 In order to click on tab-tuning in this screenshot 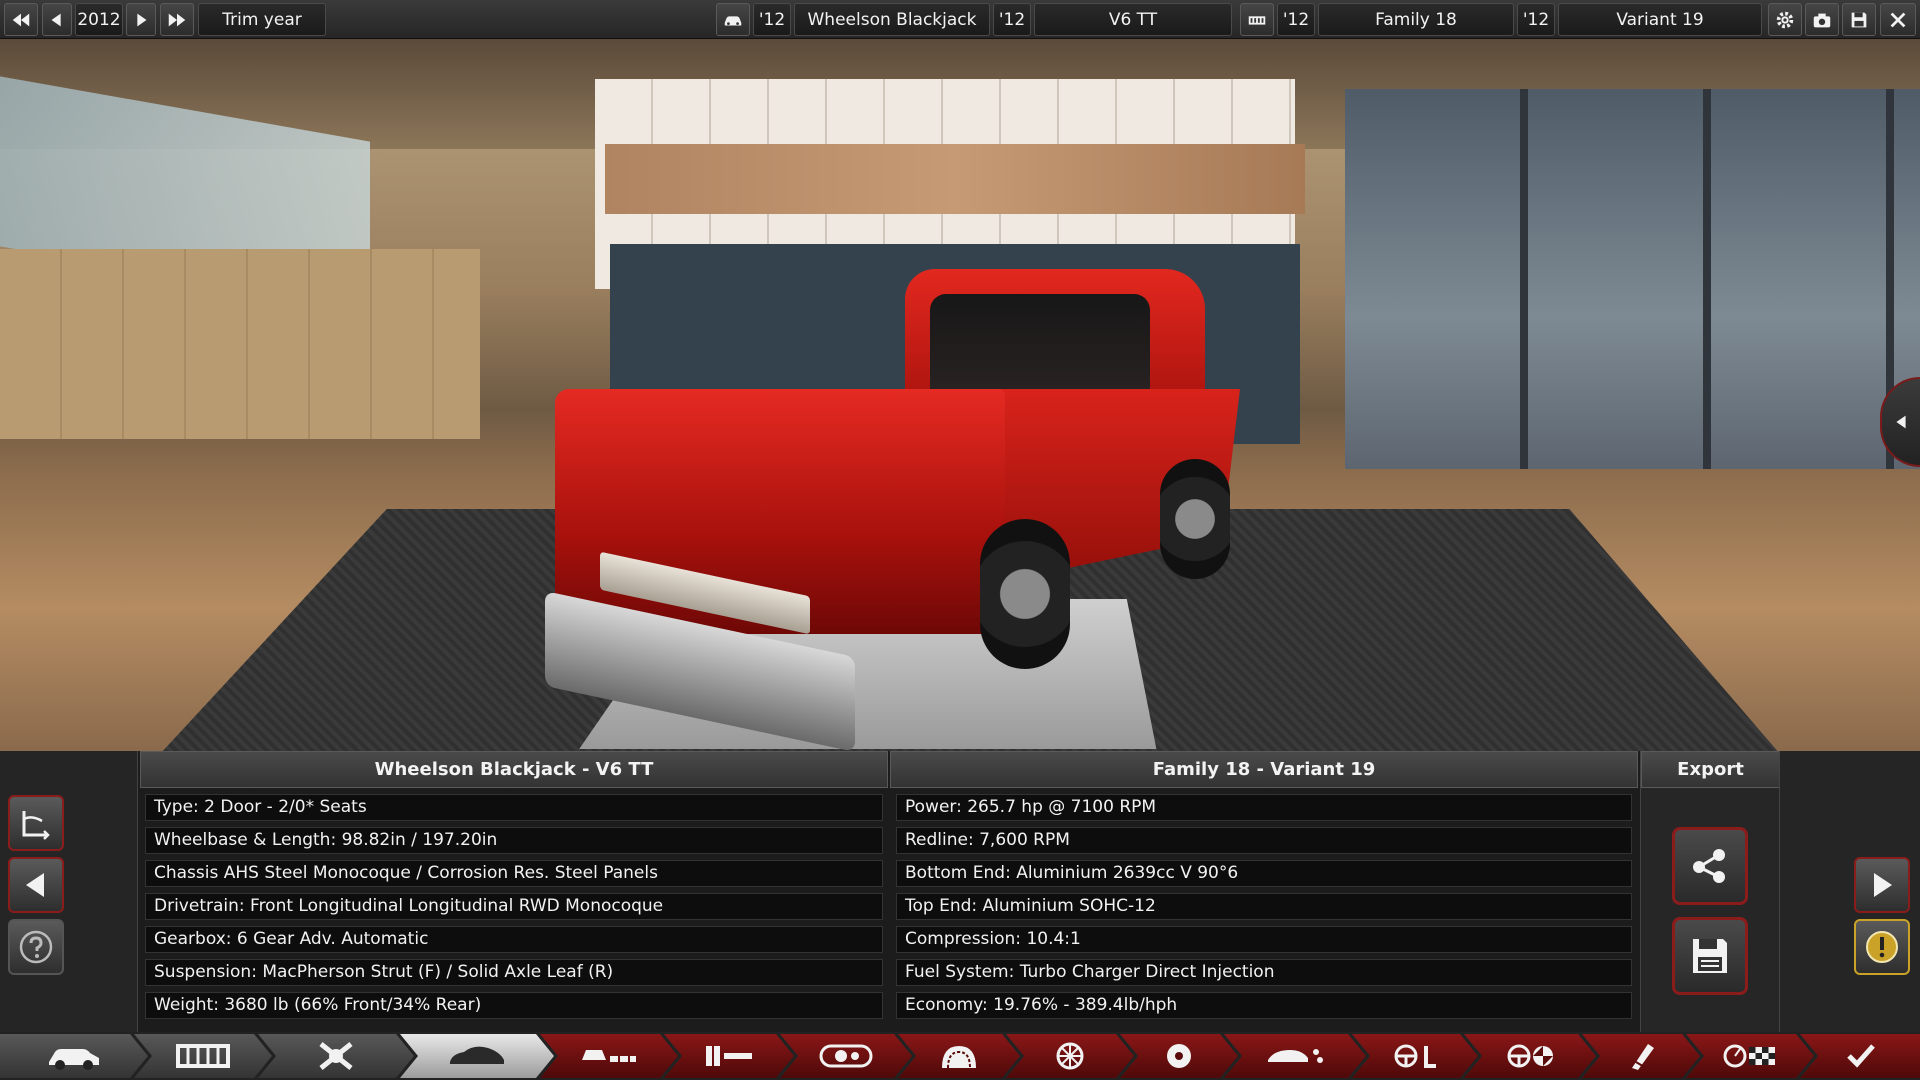, I will do `click(1641, 1056)`.